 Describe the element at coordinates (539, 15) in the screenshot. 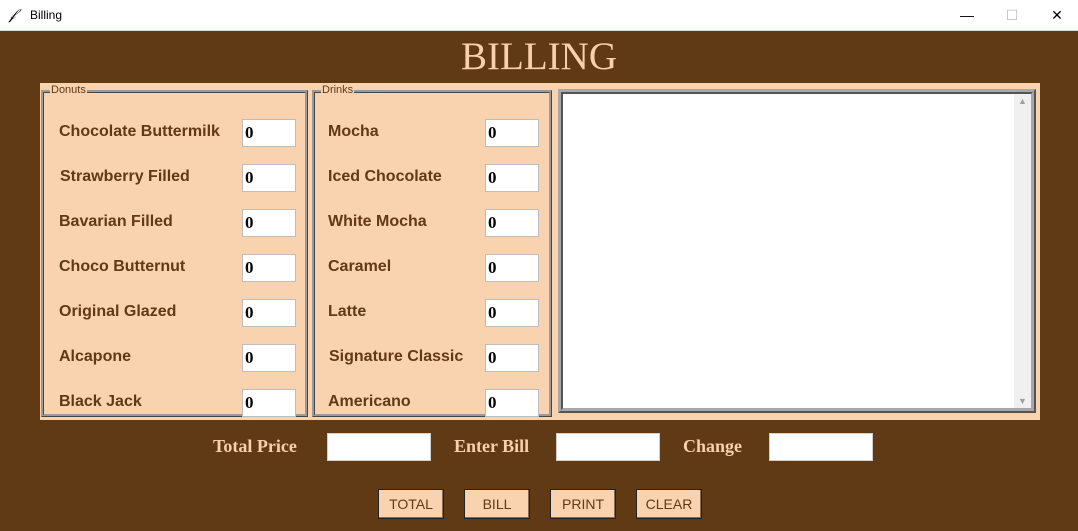

I see `title-bar: 𝒻 Billing — ☐ ✕` at that location.